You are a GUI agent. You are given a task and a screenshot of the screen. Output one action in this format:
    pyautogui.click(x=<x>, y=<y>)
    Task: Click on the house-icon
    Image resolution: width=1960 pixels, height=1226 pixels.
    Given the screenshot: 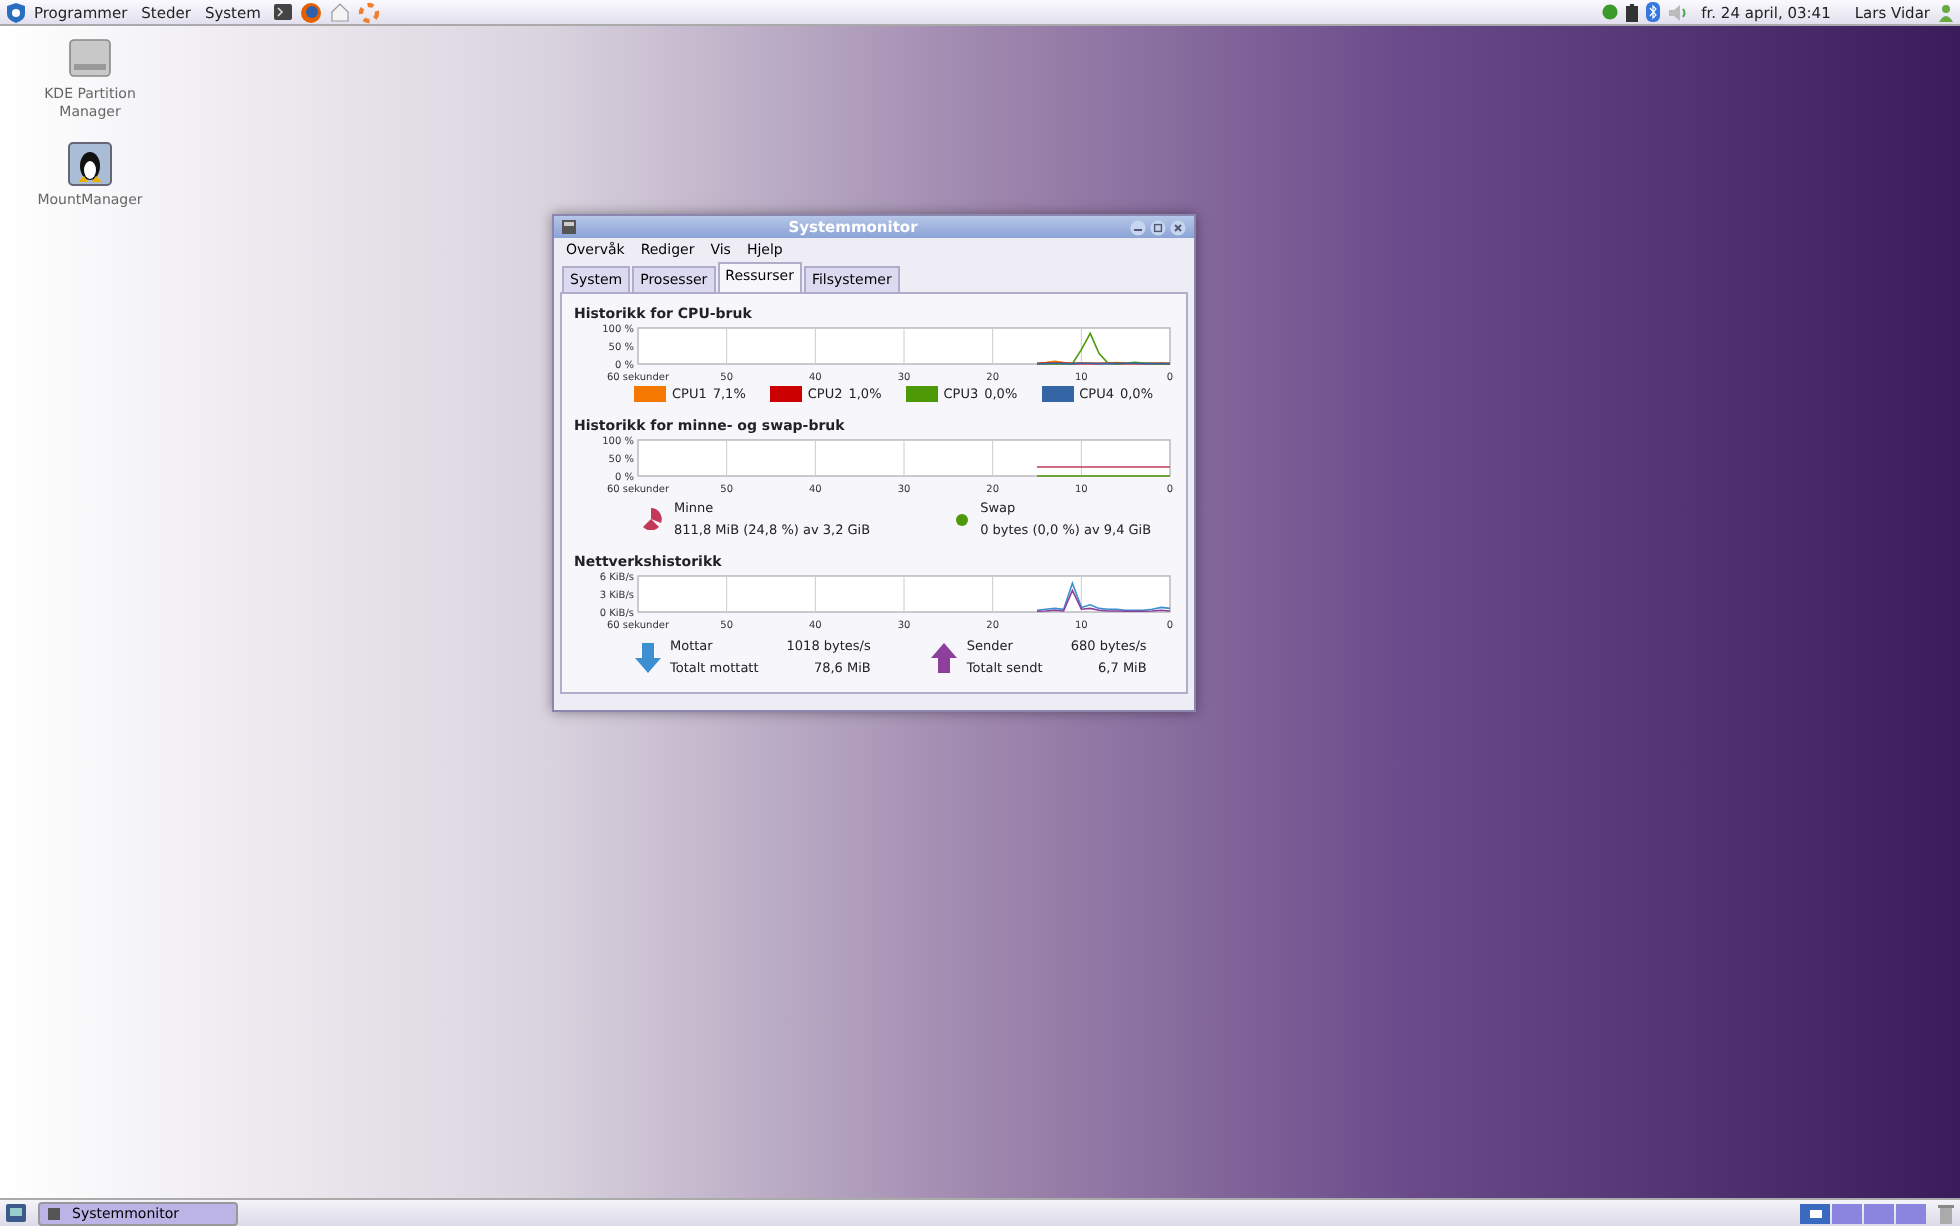 What is the action you would take?
    pyautogui.click(x=340, y=12)
    